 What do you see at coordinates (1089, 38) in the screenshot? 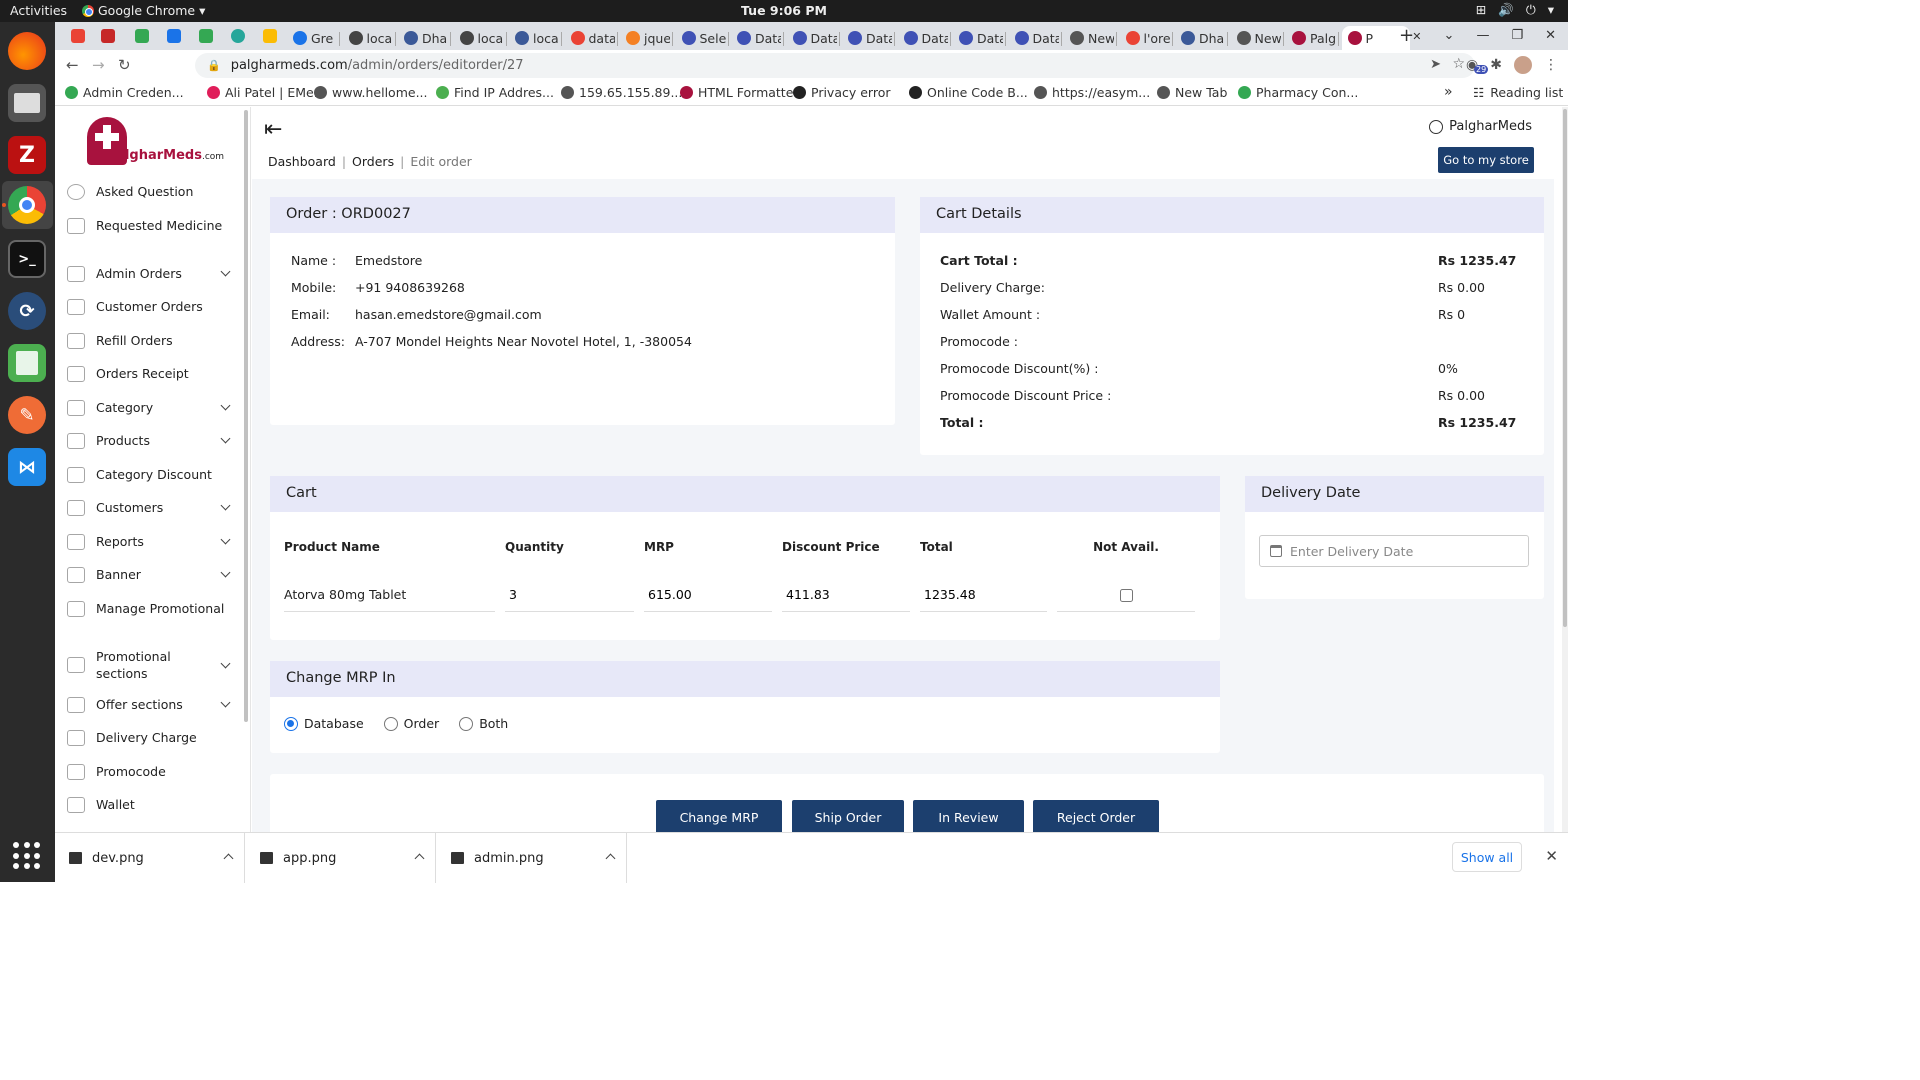
I see `browser-tab: New` at bounding box center [1089, 38].